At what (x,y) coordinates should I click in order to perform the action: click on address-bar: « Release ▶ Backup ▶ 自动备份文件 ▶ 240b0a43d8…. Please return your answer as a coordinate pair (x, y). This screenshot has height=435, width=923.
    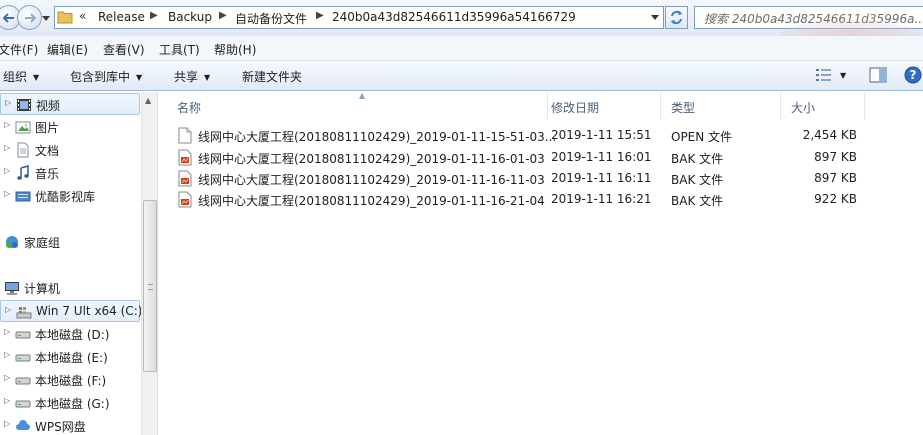
    Looking at the image, I should click on (359, 17).